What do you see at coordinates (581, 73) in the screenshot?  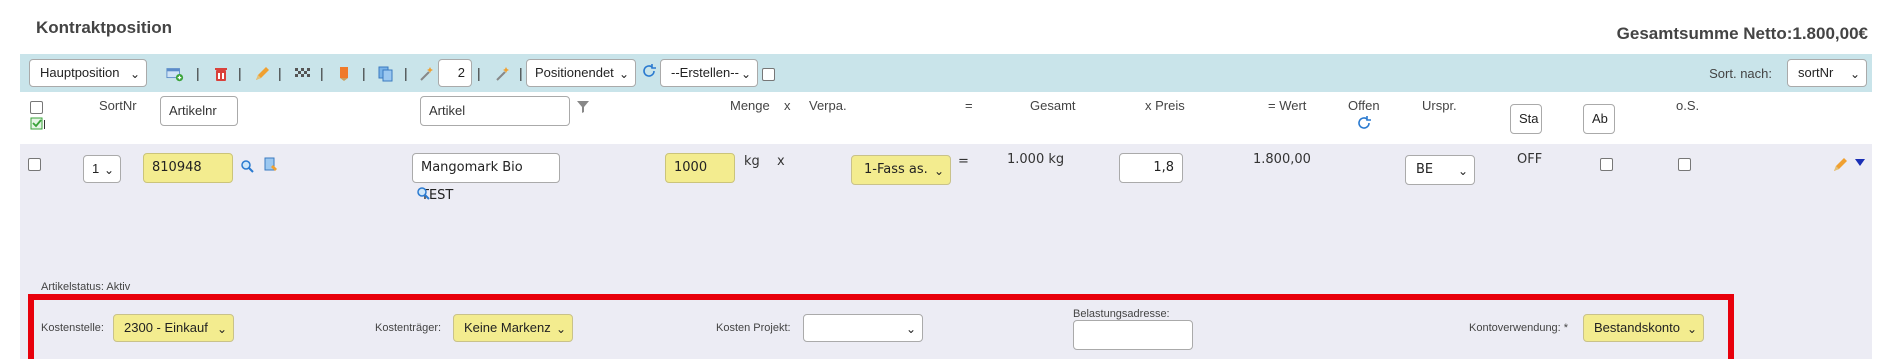 I see `positions-detail-select: Positionendet ⌄` at bounding box center [581, 73].